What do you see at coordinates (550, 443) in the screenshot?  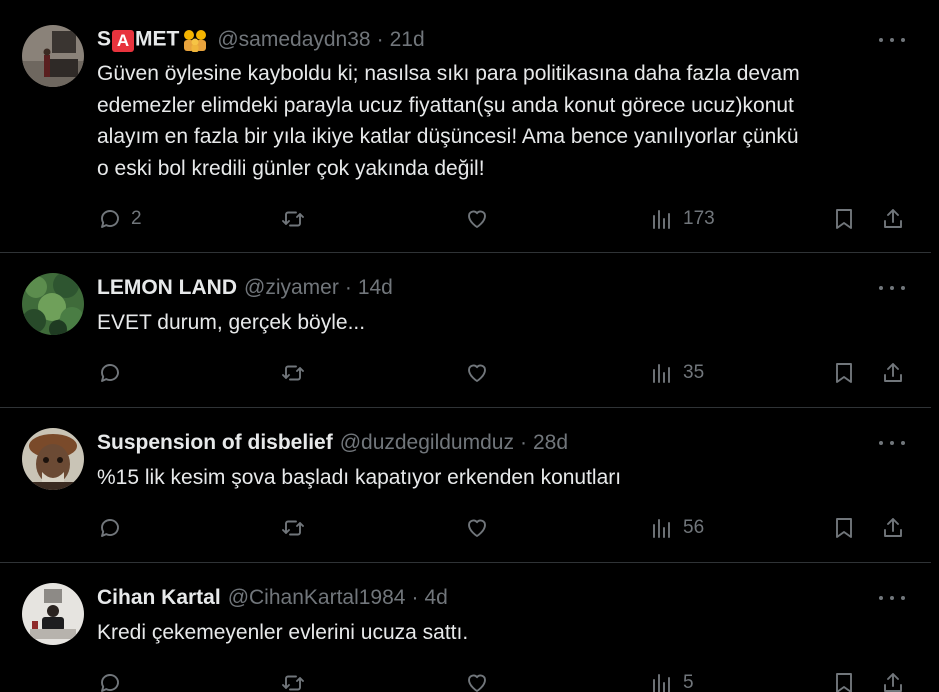 I see `timestamp: 28d` at bounding box center [550, 443].